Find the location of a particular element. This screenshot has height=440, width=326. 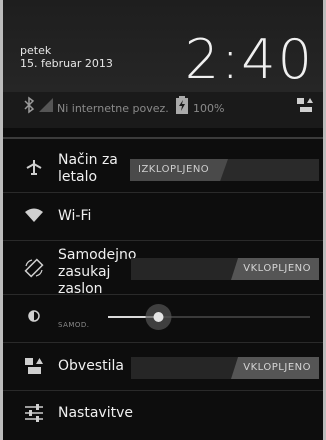

clock: 2:40 is located at coordinates (249, 59).